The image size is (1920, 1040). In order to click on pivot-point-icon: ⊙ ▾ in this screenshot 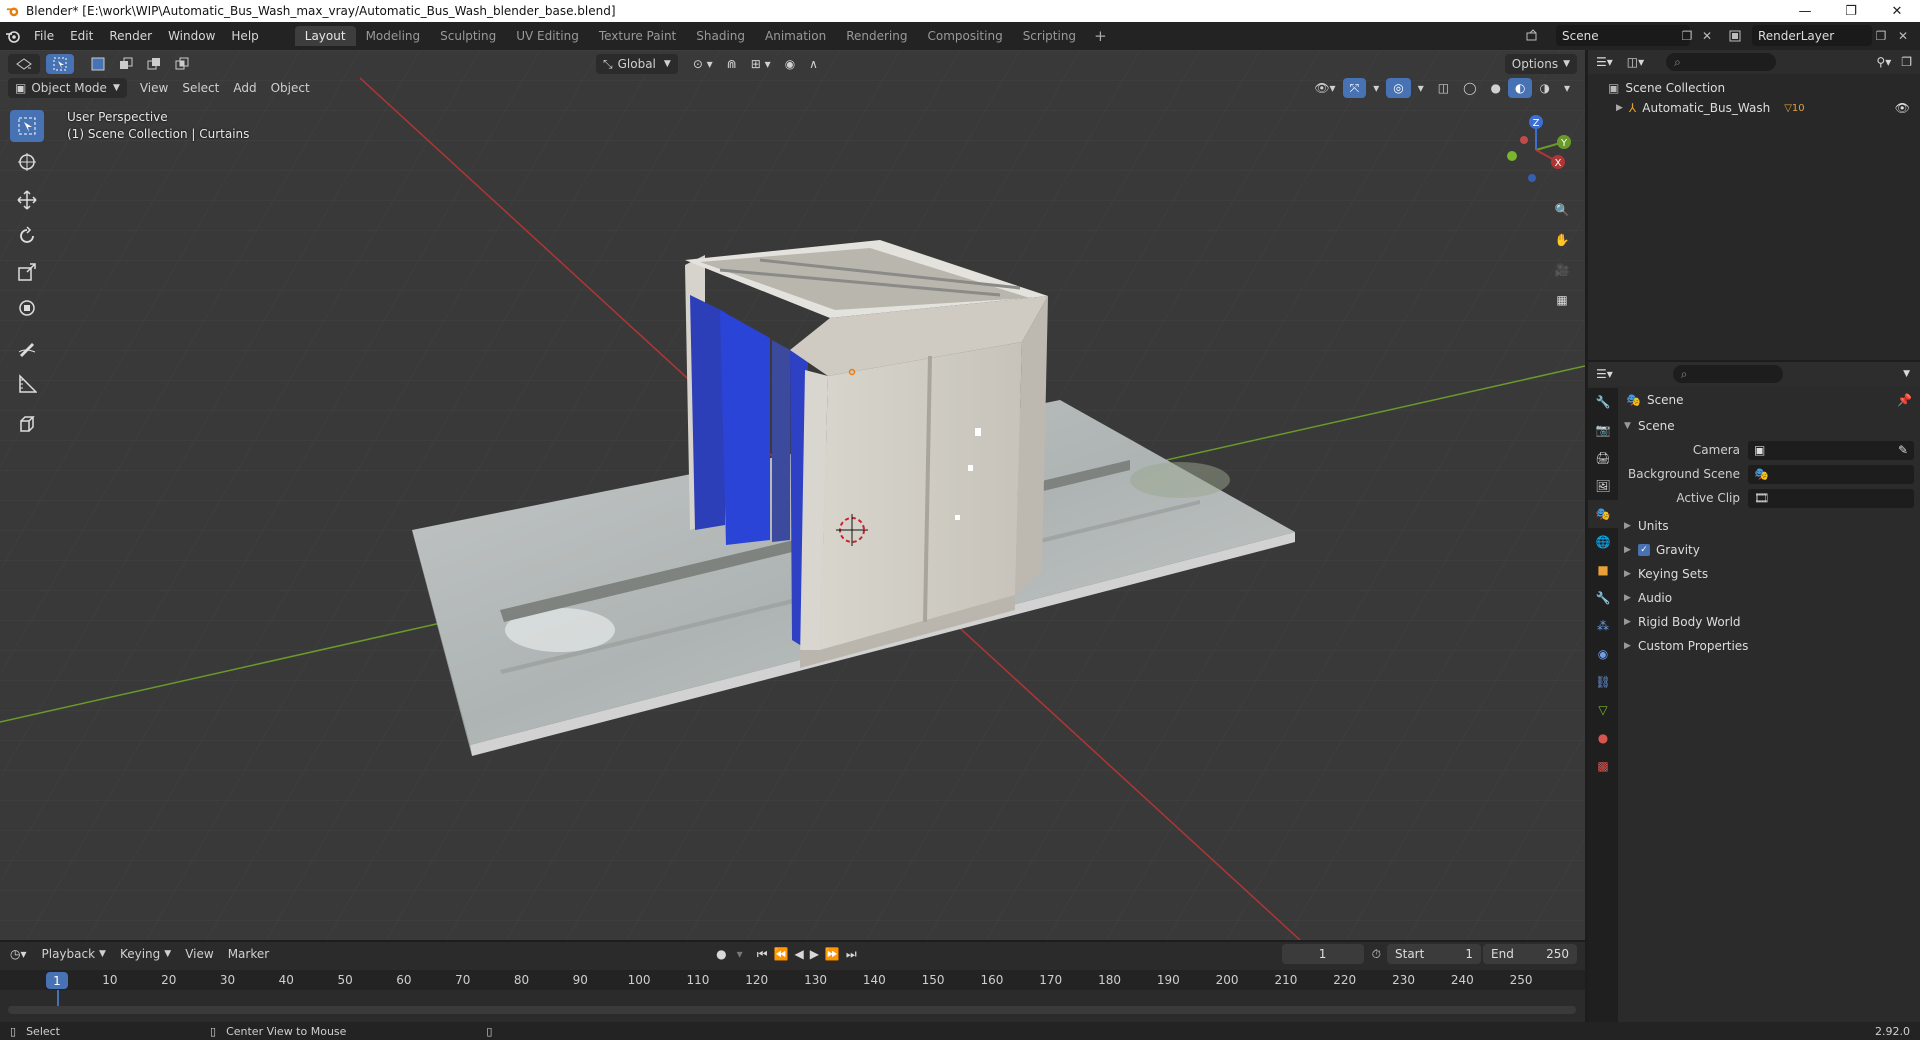, I will do `click(703, 64)`.